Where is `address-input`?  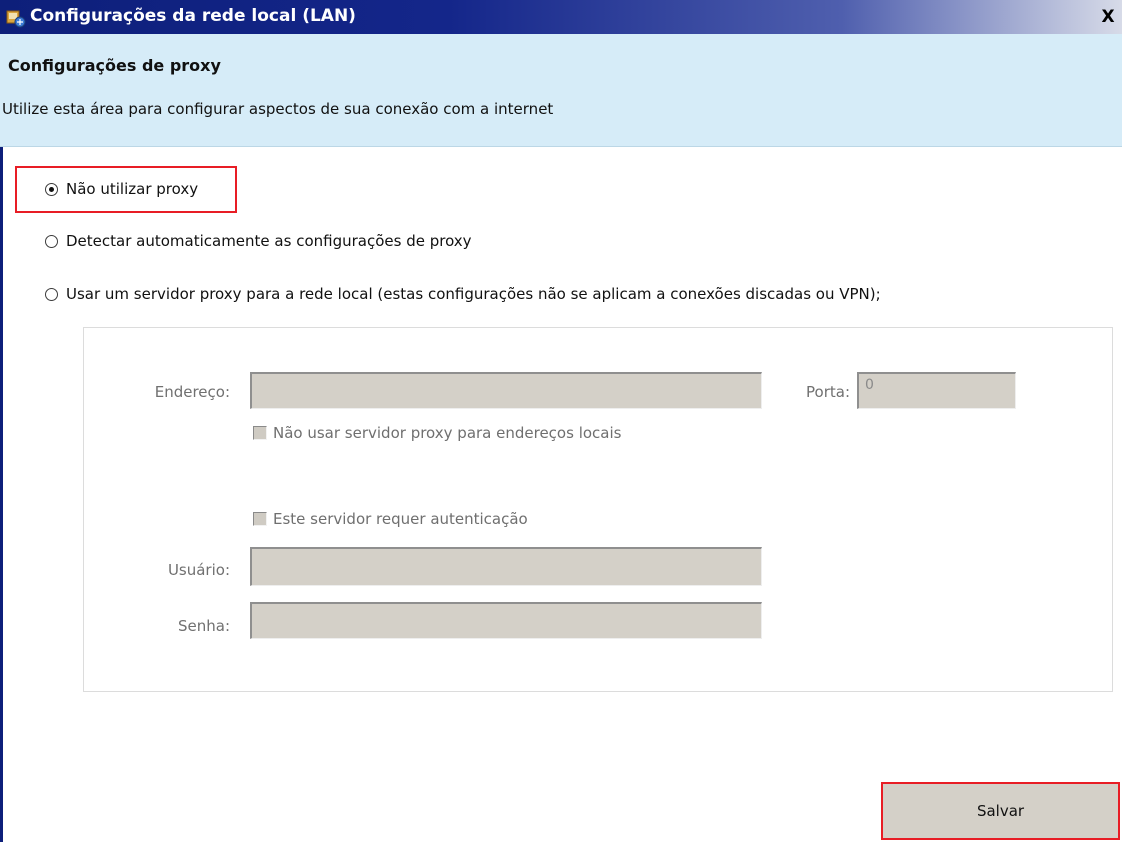
address-input is located at coordinates (506, 390).